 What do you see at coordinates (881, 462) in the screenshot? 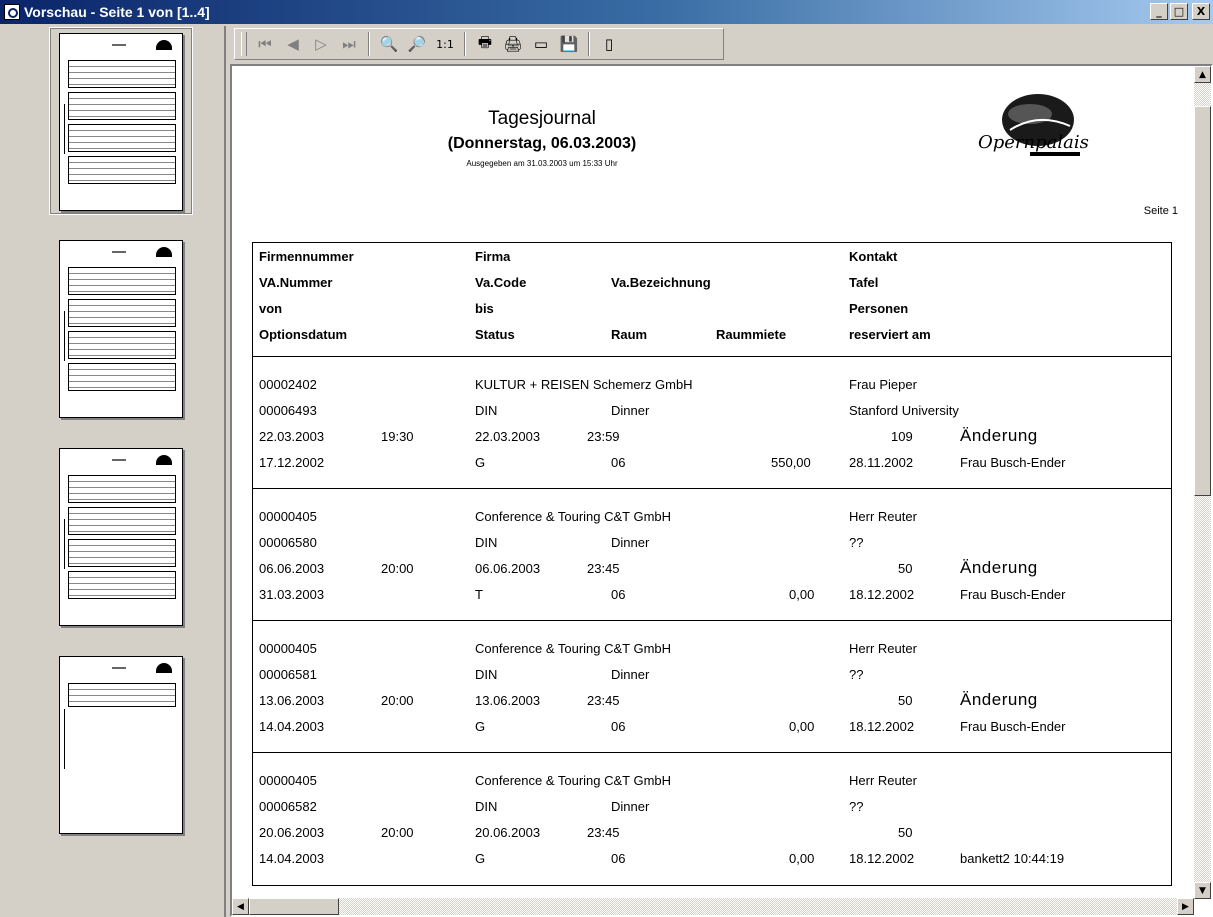
I see `record-reserviert-datum: 28.11.2002` at bounding box center [881, 462].